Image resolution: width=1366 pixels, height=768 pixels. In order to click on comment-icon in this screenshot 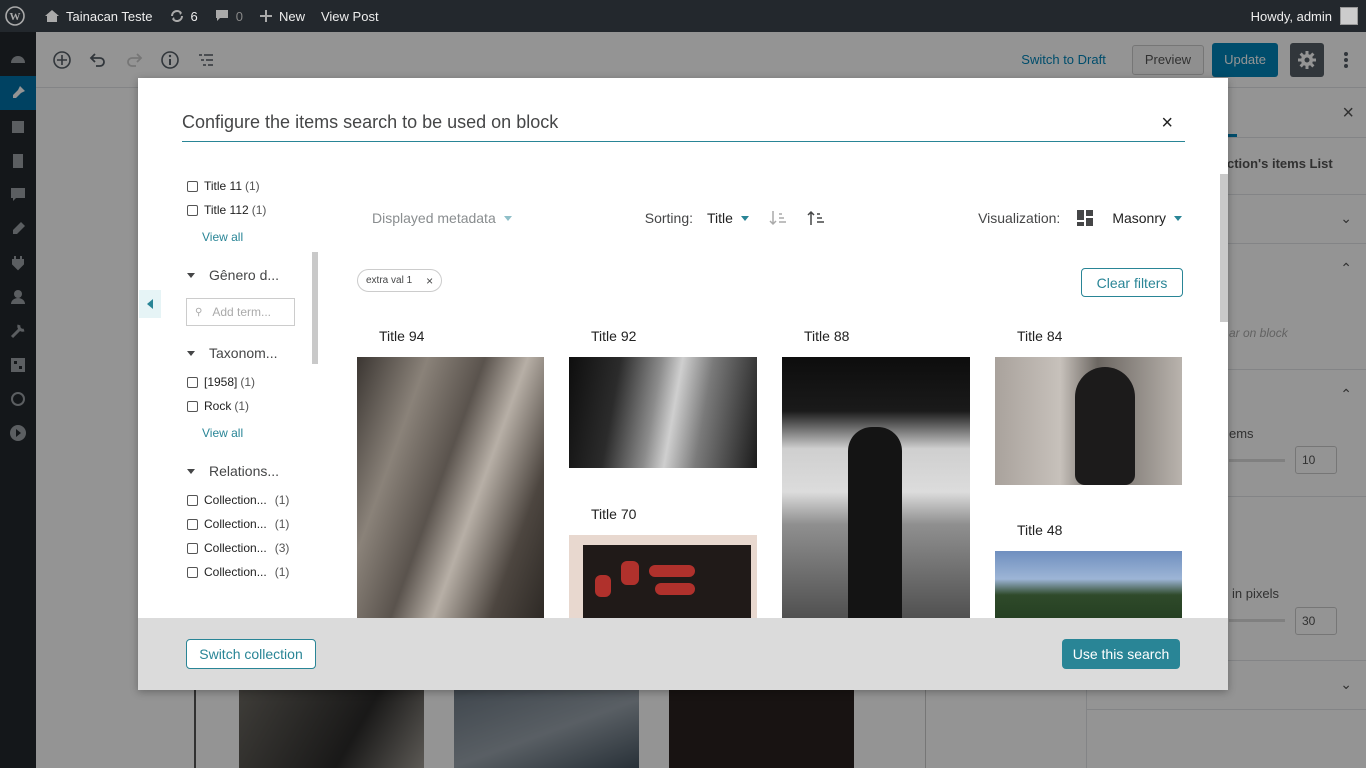, I will do `click(221, 15)`.